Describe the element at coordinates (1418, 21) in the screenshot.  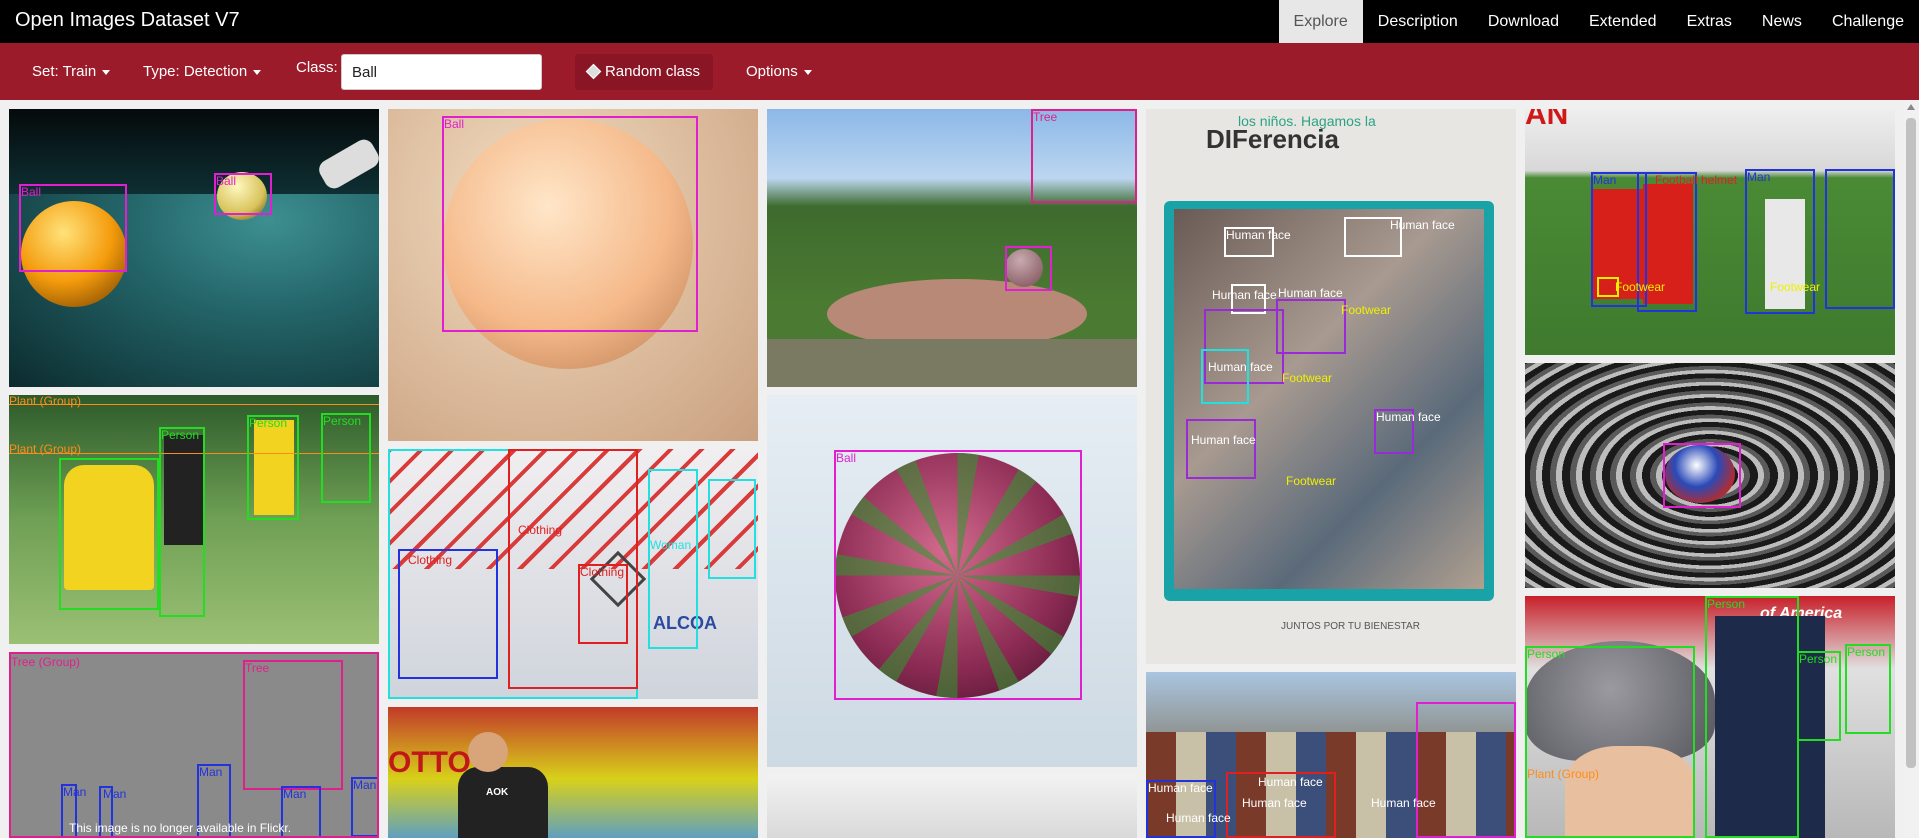
I see `nav-description: Description` at that location.